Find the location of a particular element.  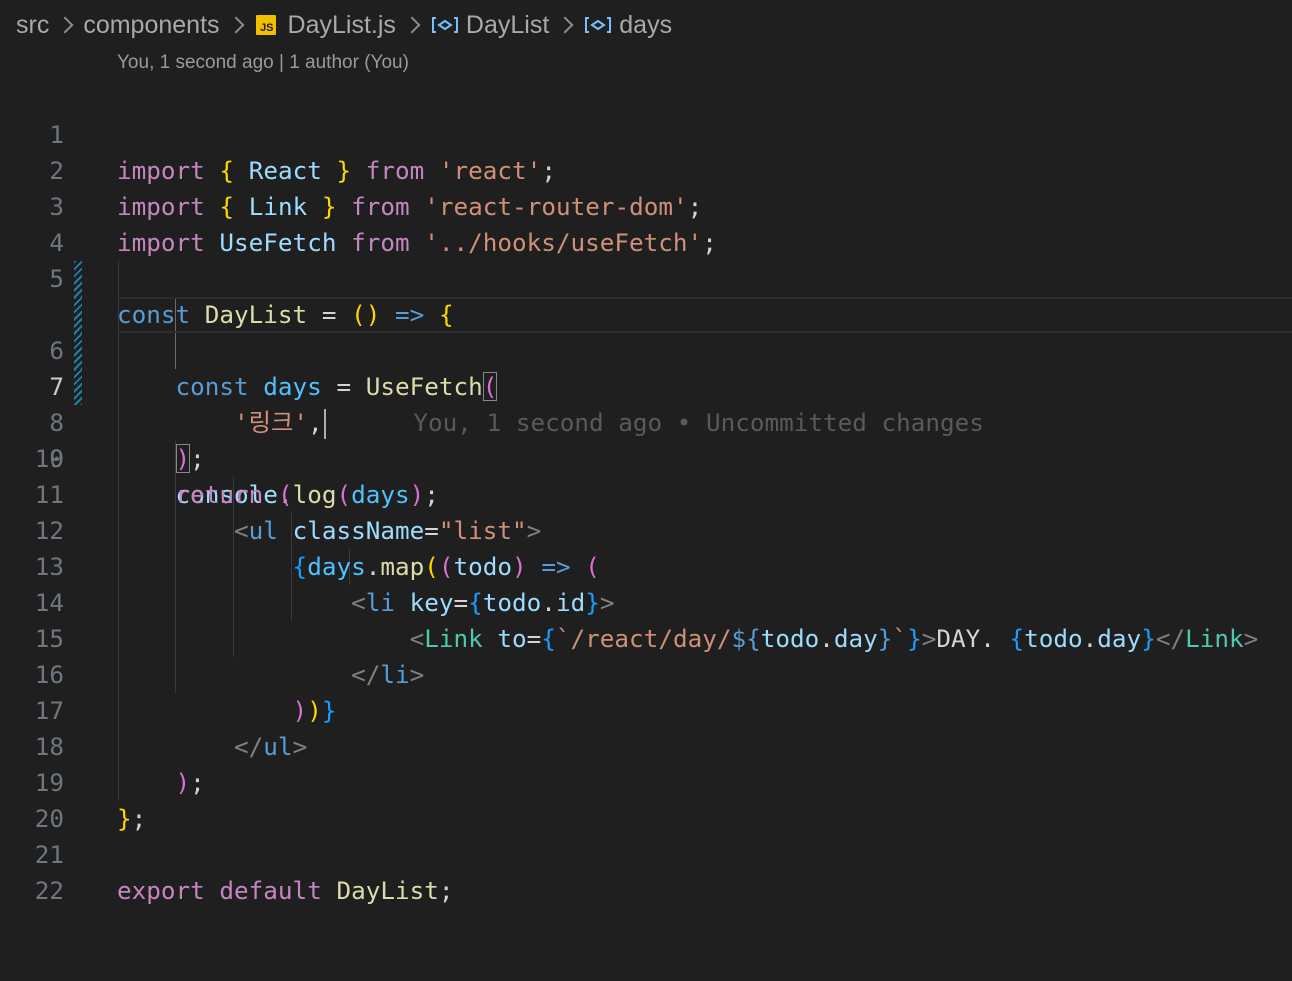

code-line: 5 const DayList = () => { is located at coordinates (646, 277).